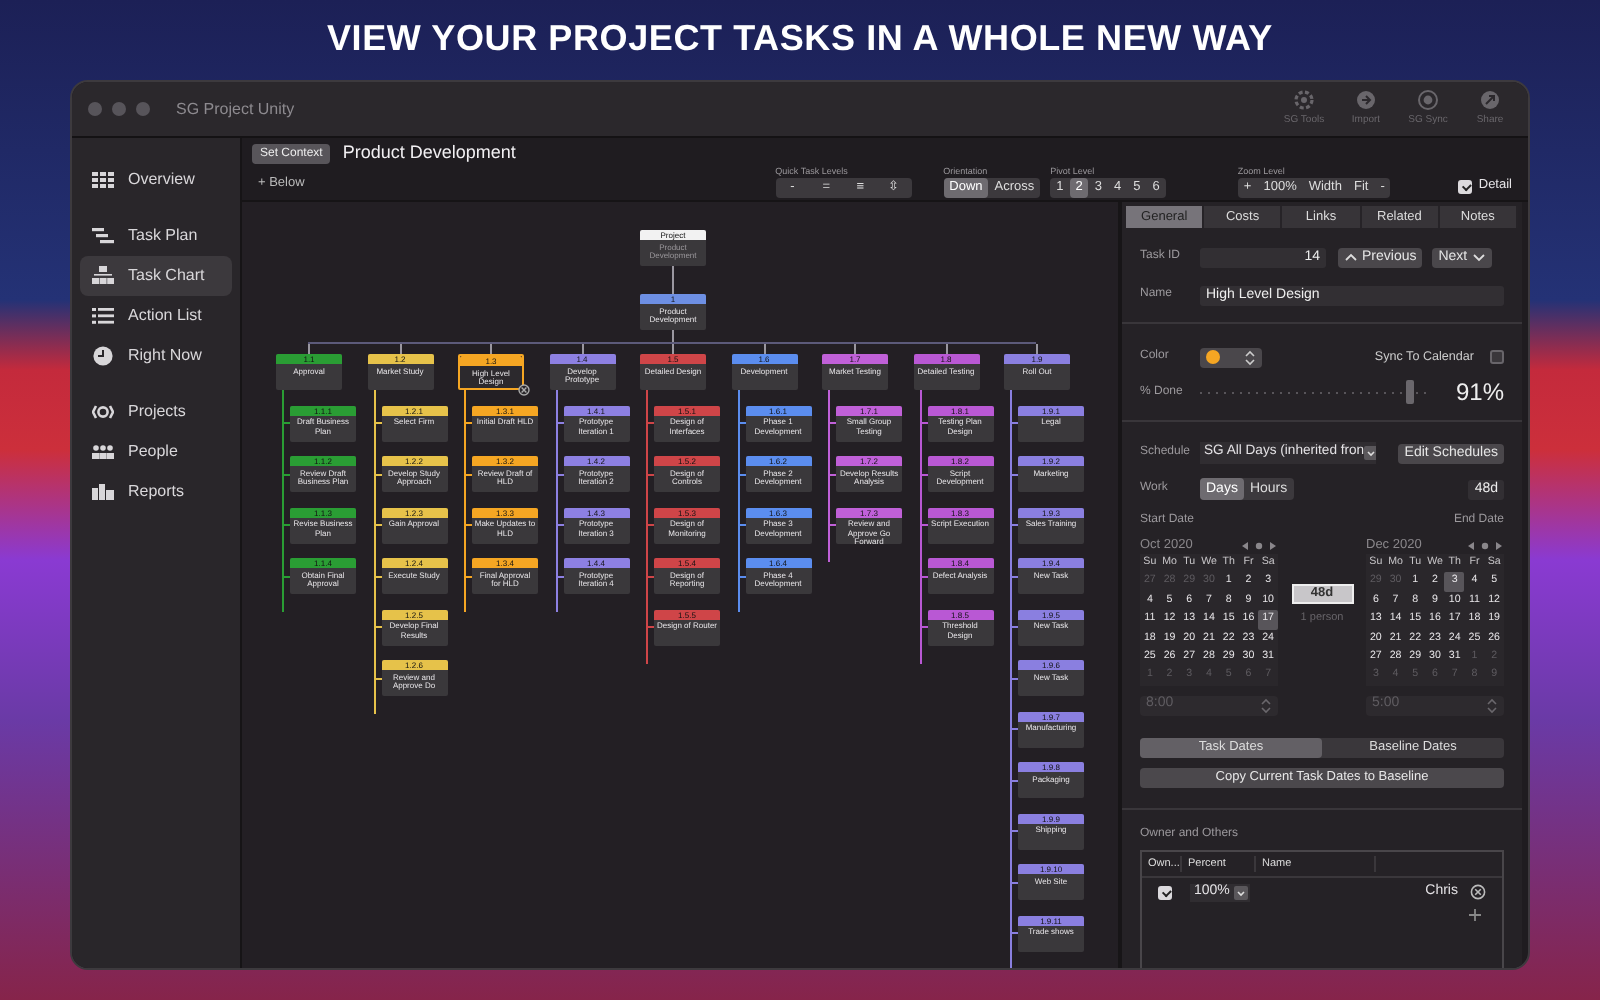 Image resolution: width=1600 pixels, height=1000 pixels. I want to click on share-icon, so click(1490, 99).